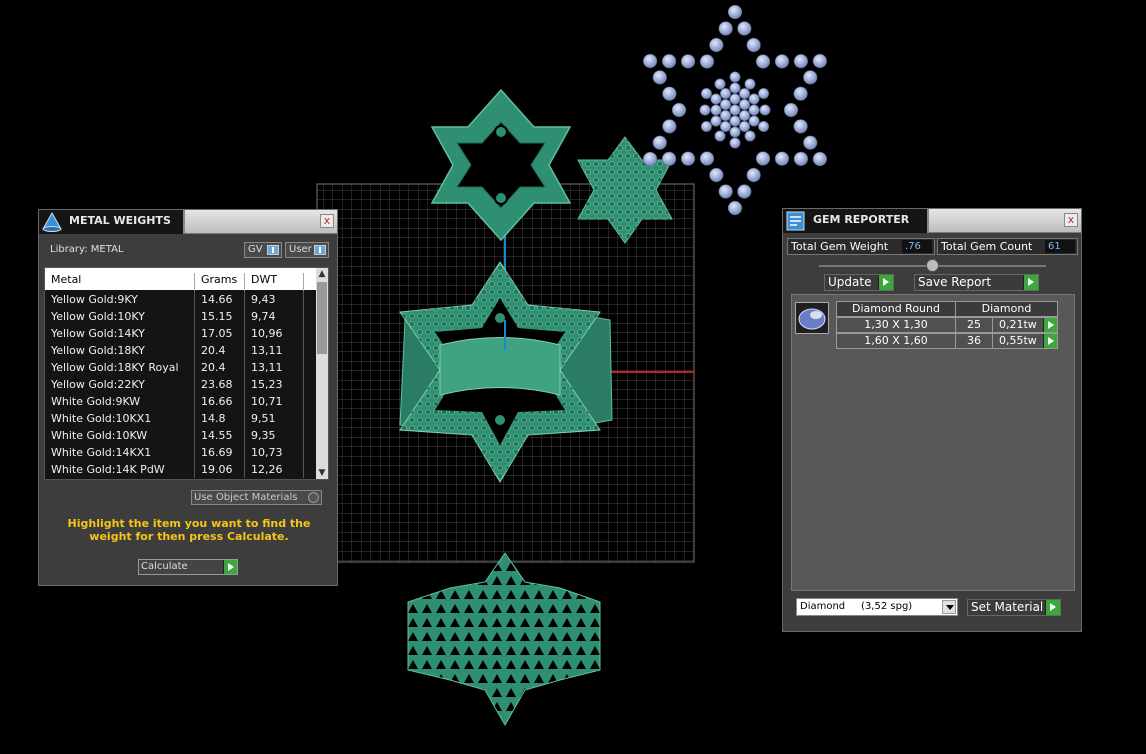  Describe the element at coordinates (263, 418) in the screenshot. I see `dwt-cell: 9,51` at that location.